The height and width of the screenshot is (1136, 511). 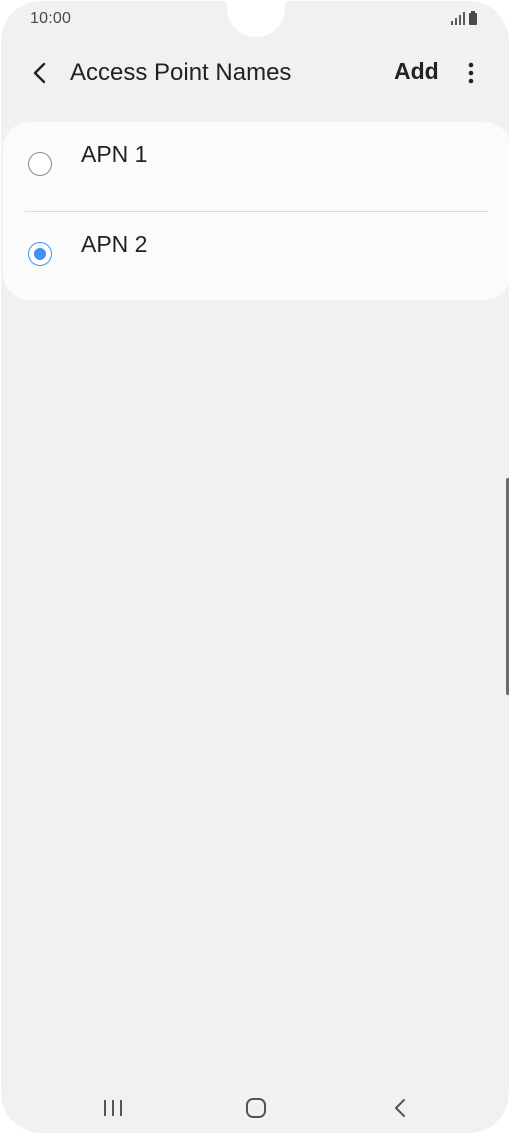 I want to click on app-header: Access Point Names Add, so click(x=255, y=73).